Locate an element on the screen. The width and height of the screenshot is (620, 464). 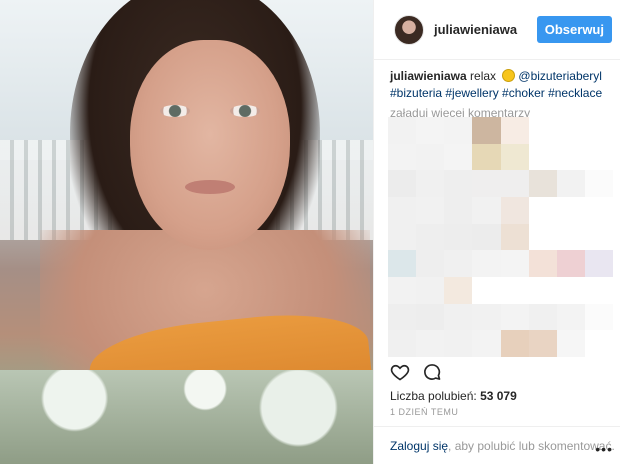
photo-right-eye is located at coordinates (245, 111).